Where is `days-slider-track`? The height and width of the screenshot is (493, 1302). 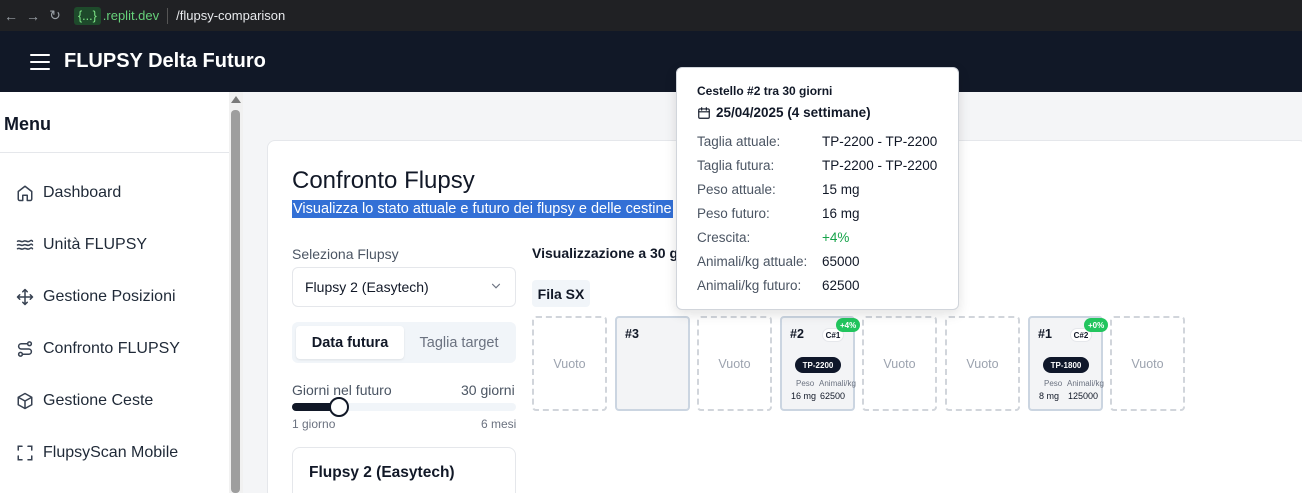
days-slider-track is located at coordinates (404, 407).